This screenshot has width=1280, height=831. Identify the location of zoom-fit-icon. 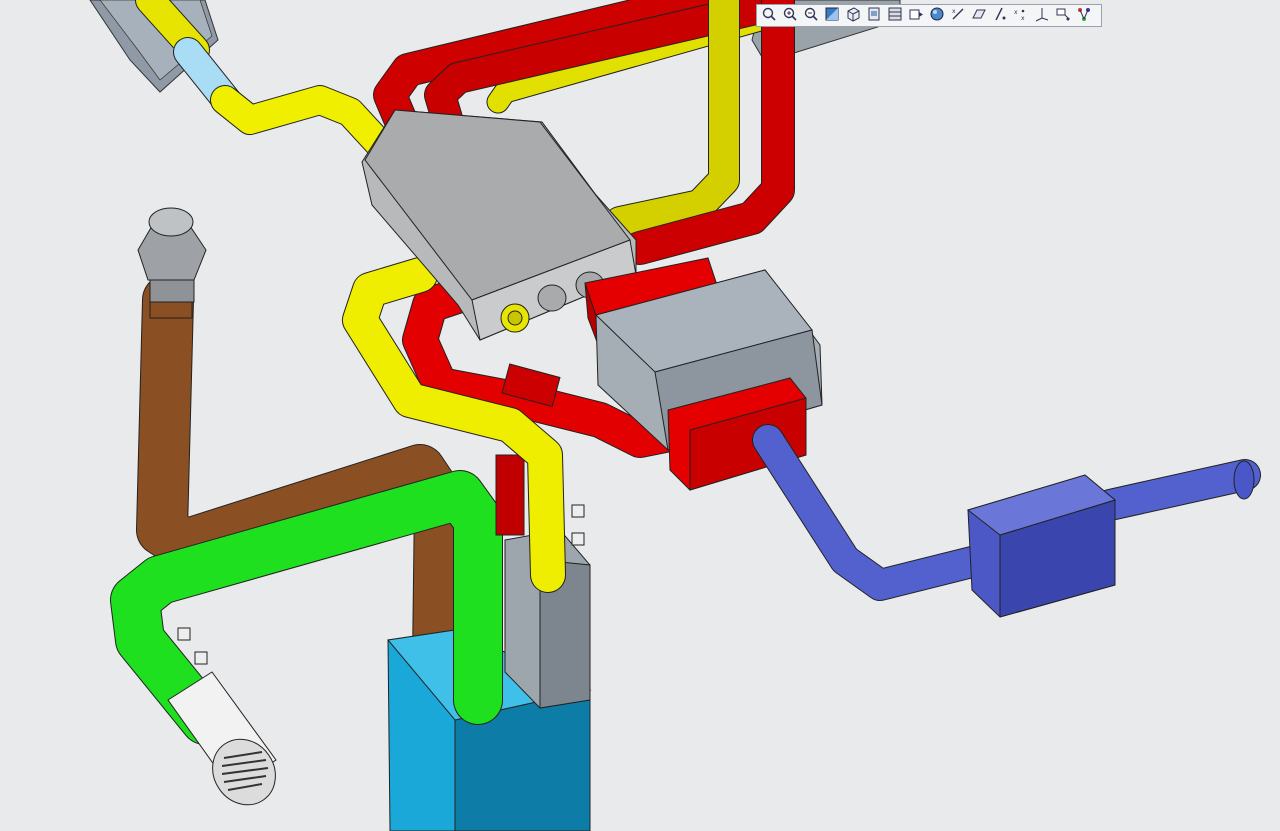
(769, 16).